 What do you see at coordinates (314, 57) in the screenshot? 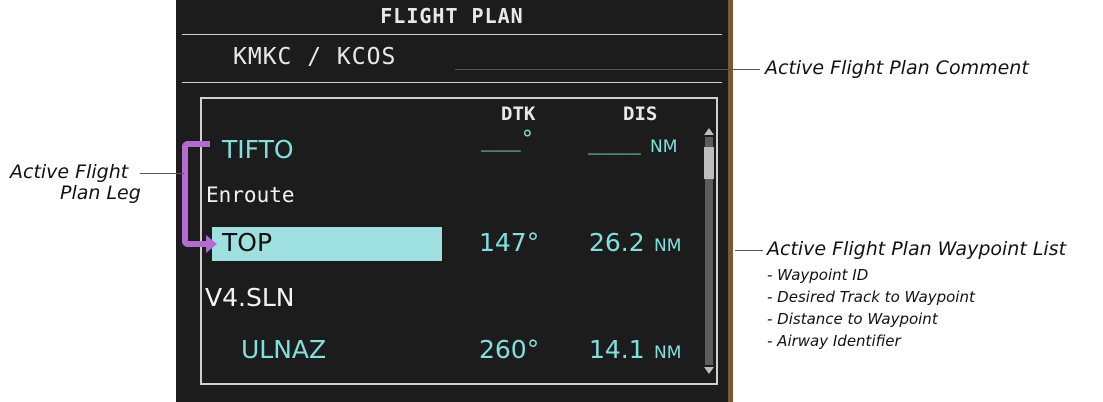
I see `flight-plan-comment: KMKC / KCOS` at bounding box center [314, 57].